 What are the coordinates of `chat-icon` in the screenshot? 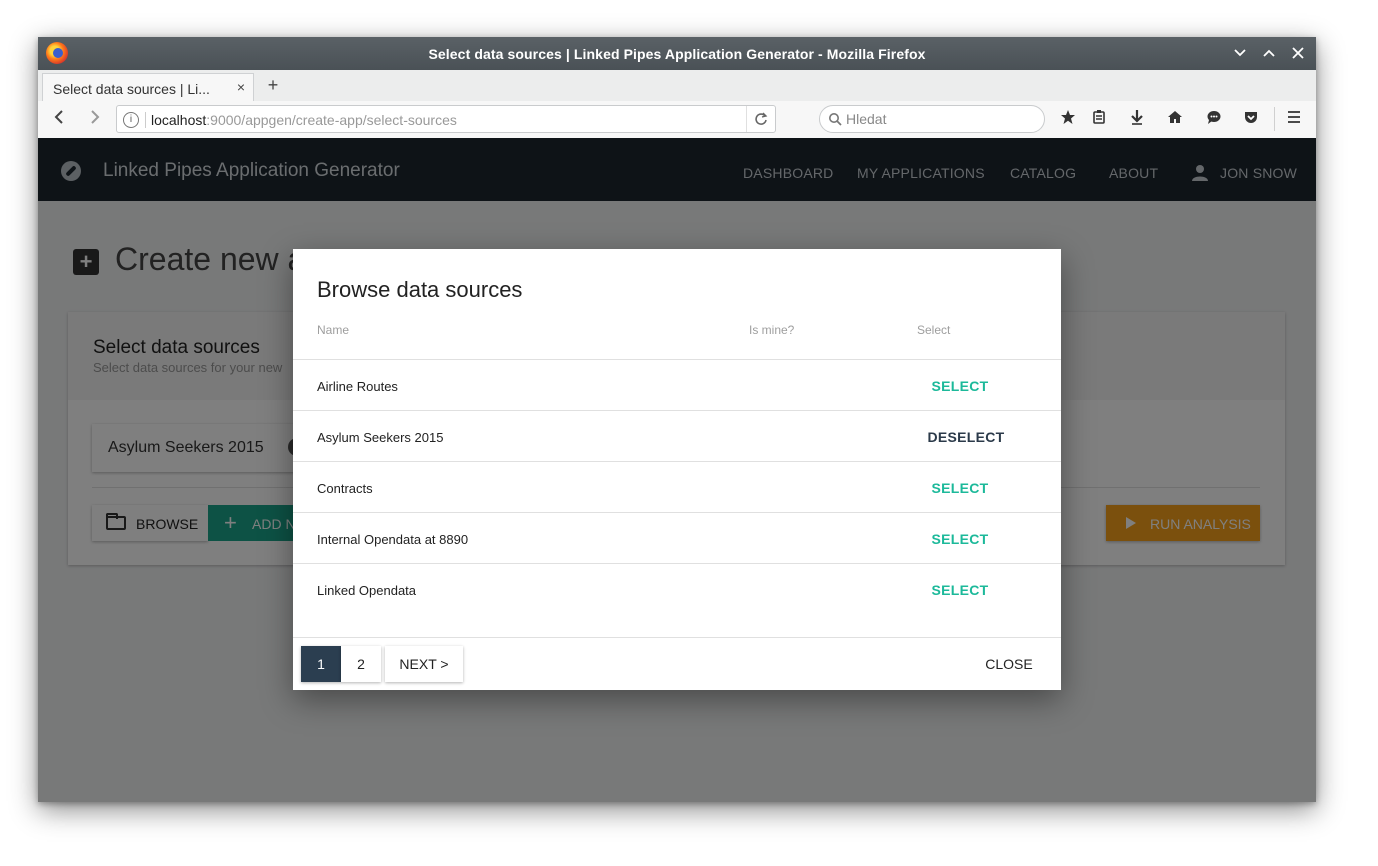 It's located at (1214, 119).